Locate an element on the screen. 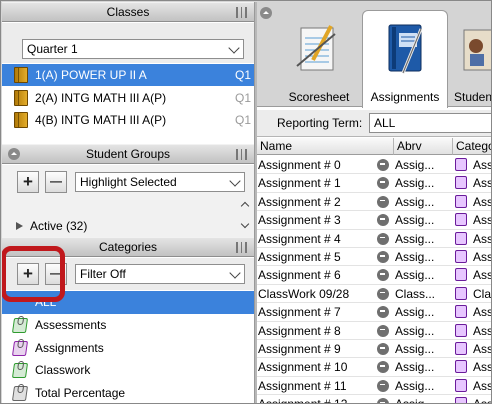  book-icon is located at coordinates (21, 120).